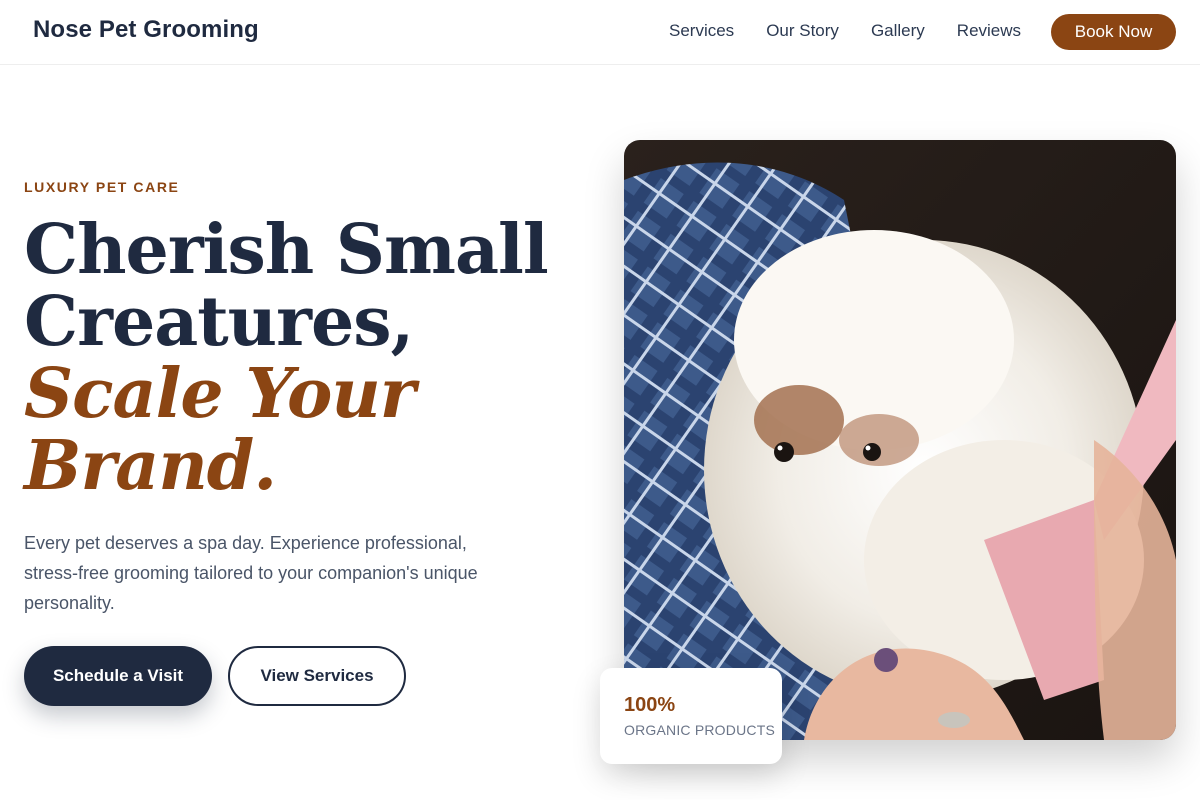 Image resolution: width=1200 pixels, height=800 pixels. Describe the element at coordinates (317, 676) in the screenshot. I see `view-services-button: View Services` at that location.